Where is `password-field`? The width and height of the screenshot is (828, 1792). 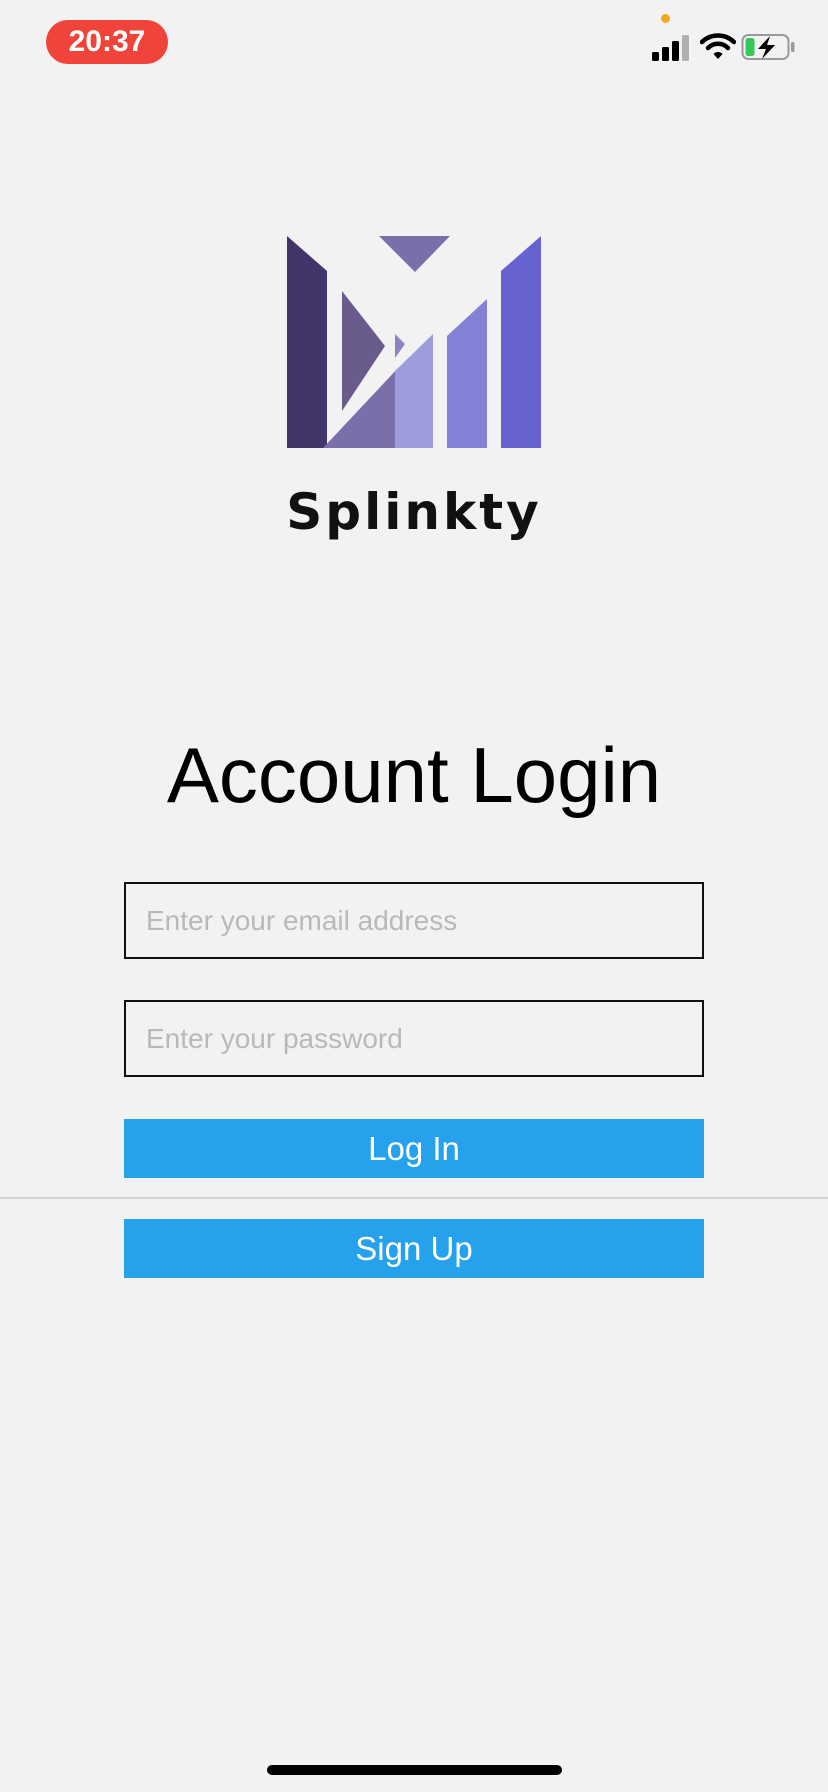 password-field is located at coordinates (414, 1038).